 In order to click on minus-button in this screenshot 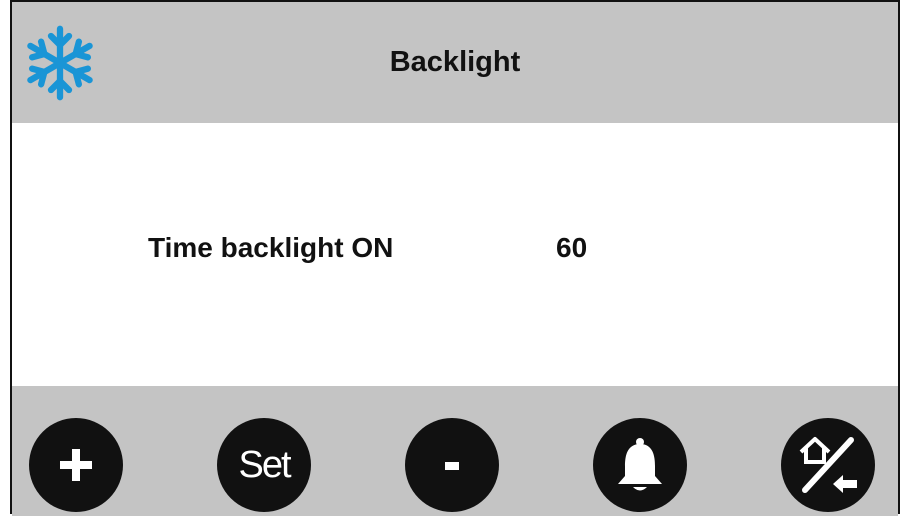, I will do `click(452, 465)`.